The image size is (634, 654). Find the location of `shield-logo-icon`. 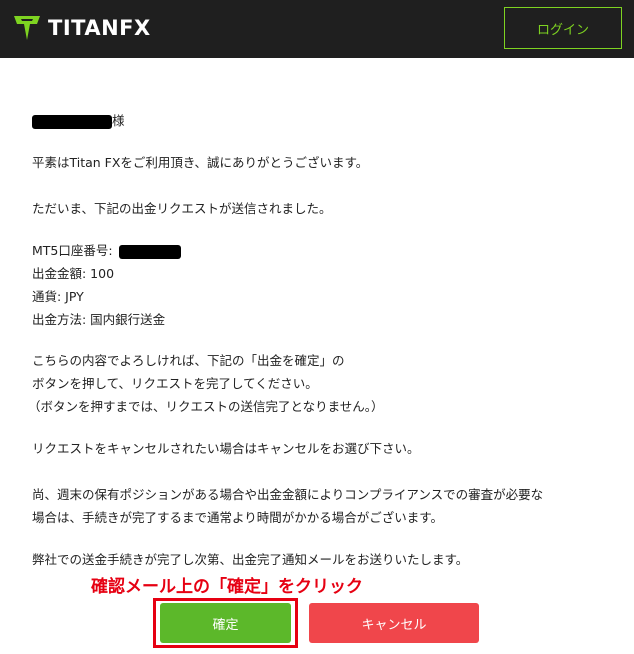

shield-logo-icon is located at coordinates (27, 28).